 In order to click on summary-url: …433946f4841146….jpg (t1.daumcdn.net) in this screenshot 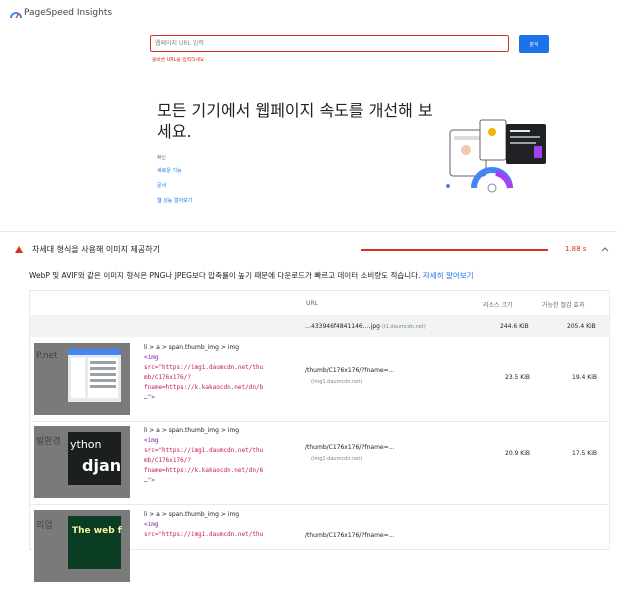, I will do `click(365, 326)`.